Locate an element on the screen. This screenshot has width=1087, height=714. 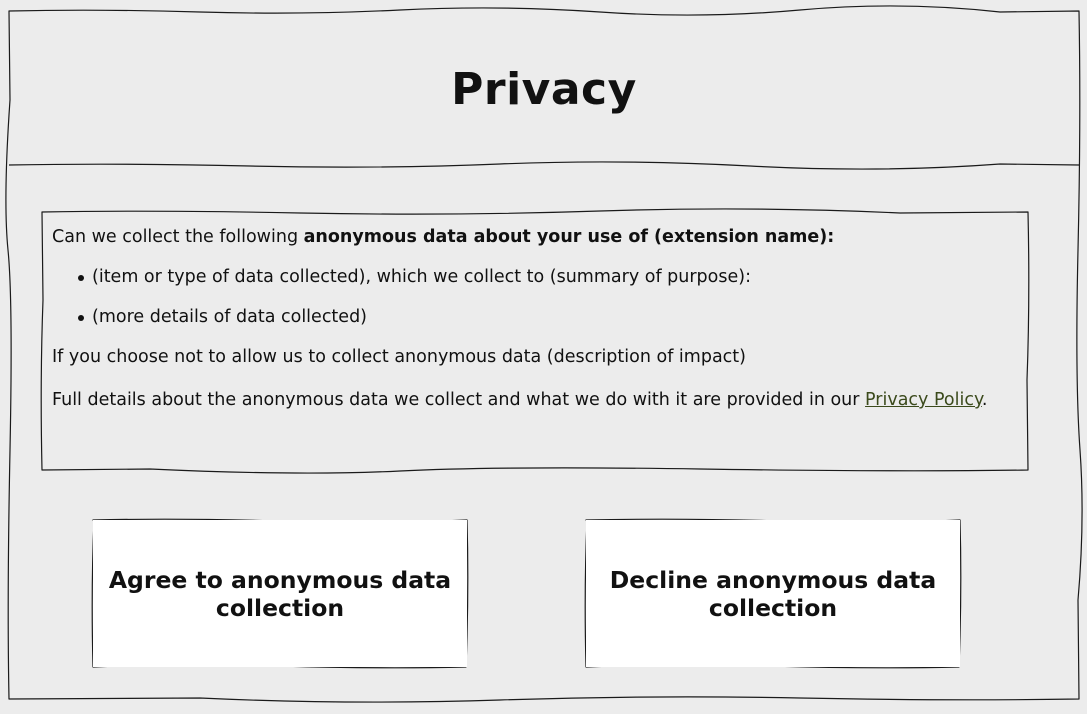
intro-plain: Can we collect the following is located at coordinates (178, 237).